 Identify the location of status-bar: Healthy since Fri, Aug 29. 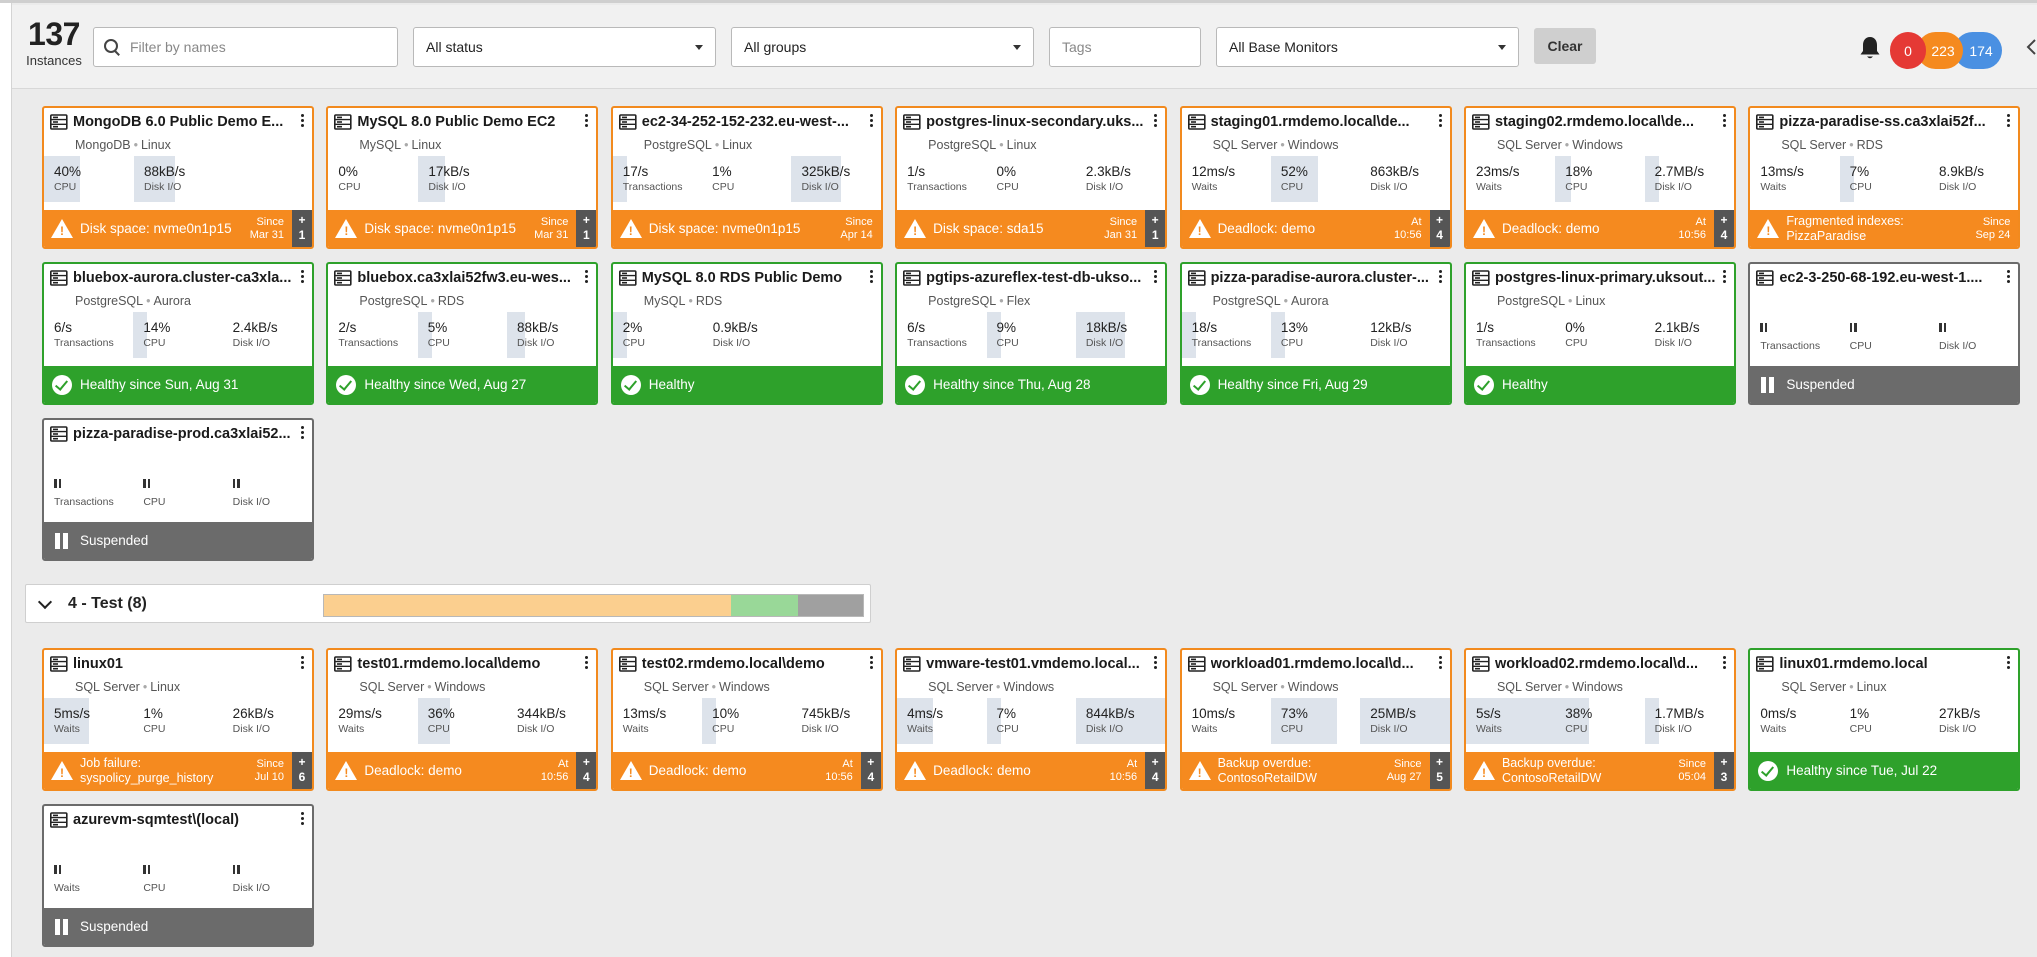
(1315, 384).